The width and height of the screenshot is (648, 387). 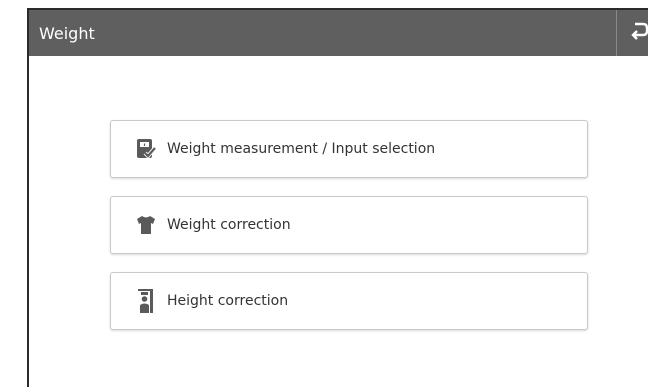 What do you see at coordinates (67, 33) in the screenshot?
I see `page-title: Weight` at bounding box center [67, 33].